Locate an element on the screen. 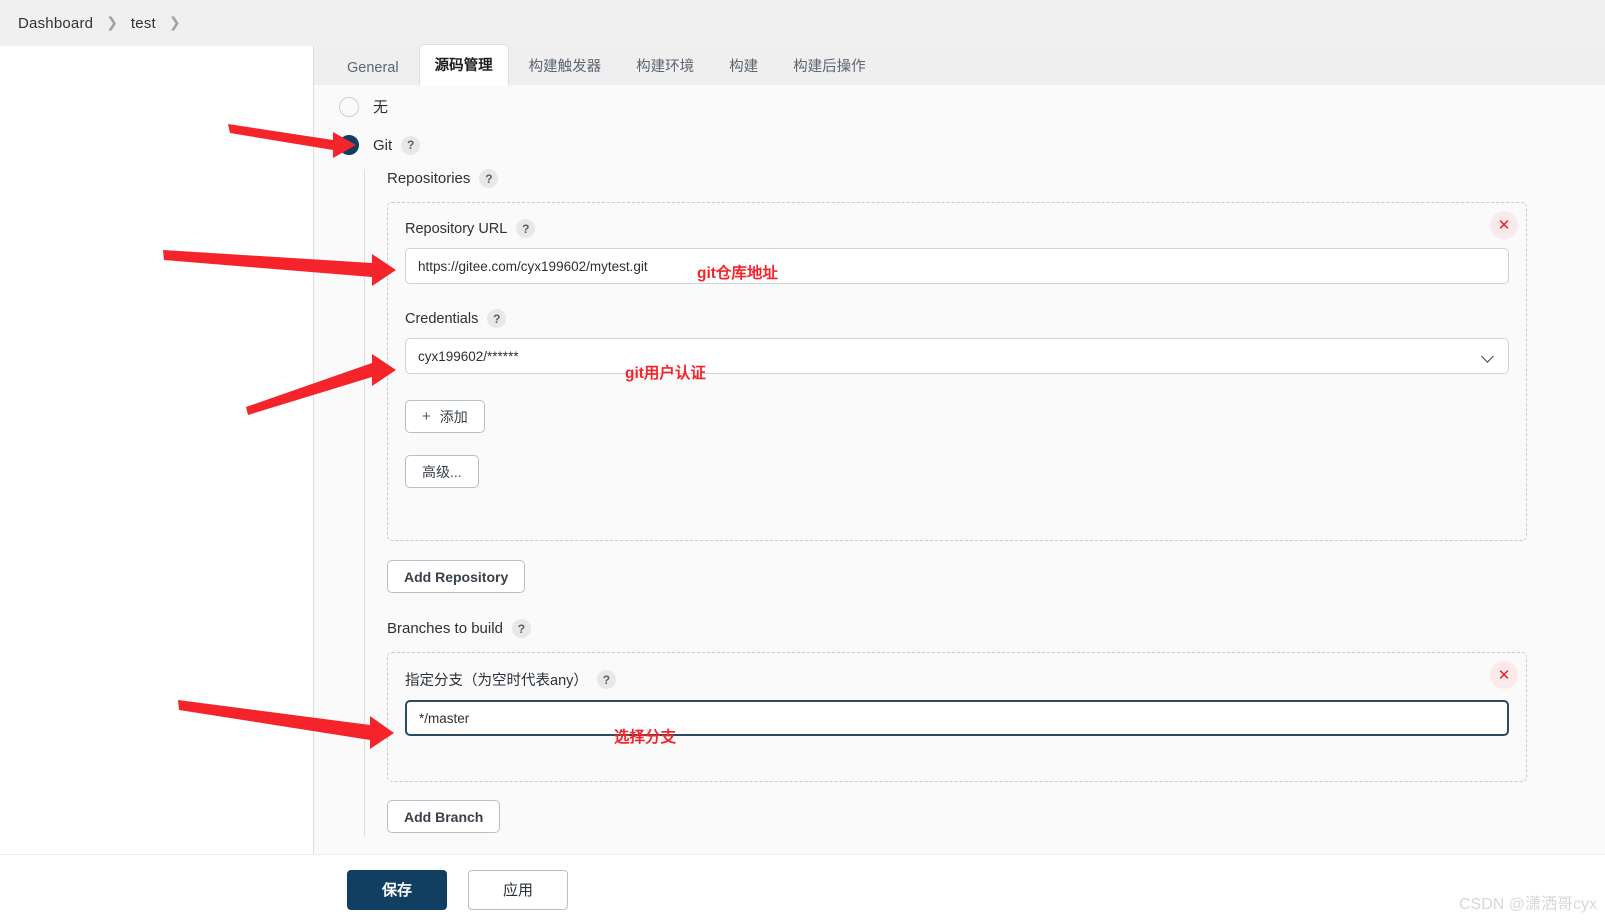 The height and width of the screenshot is (924, 1605). config-tabs: General 源码管理 构建触发器 构建环境 构建 构建后操作 is located at coordinates (959, 65).